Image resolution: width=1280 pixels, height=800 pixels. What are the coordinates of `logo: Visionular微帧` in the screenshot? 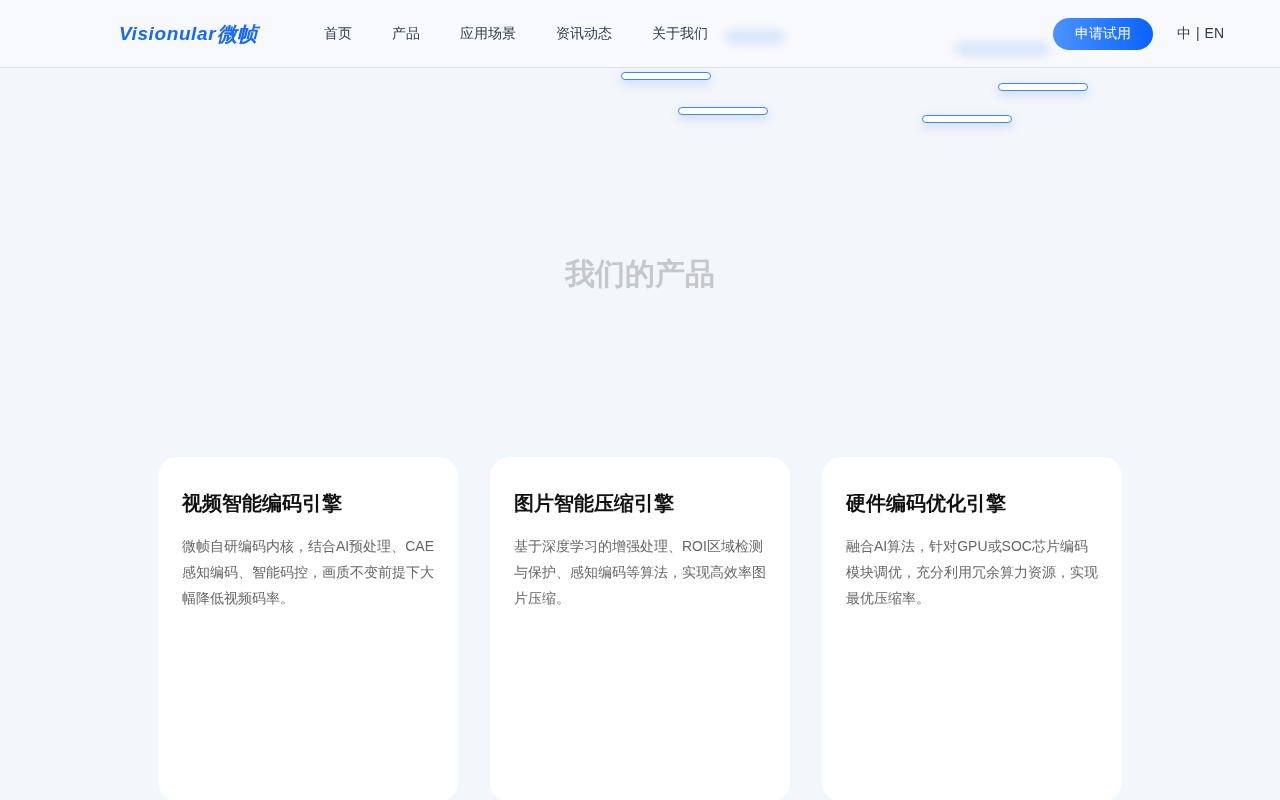 It's located at (188, 33).